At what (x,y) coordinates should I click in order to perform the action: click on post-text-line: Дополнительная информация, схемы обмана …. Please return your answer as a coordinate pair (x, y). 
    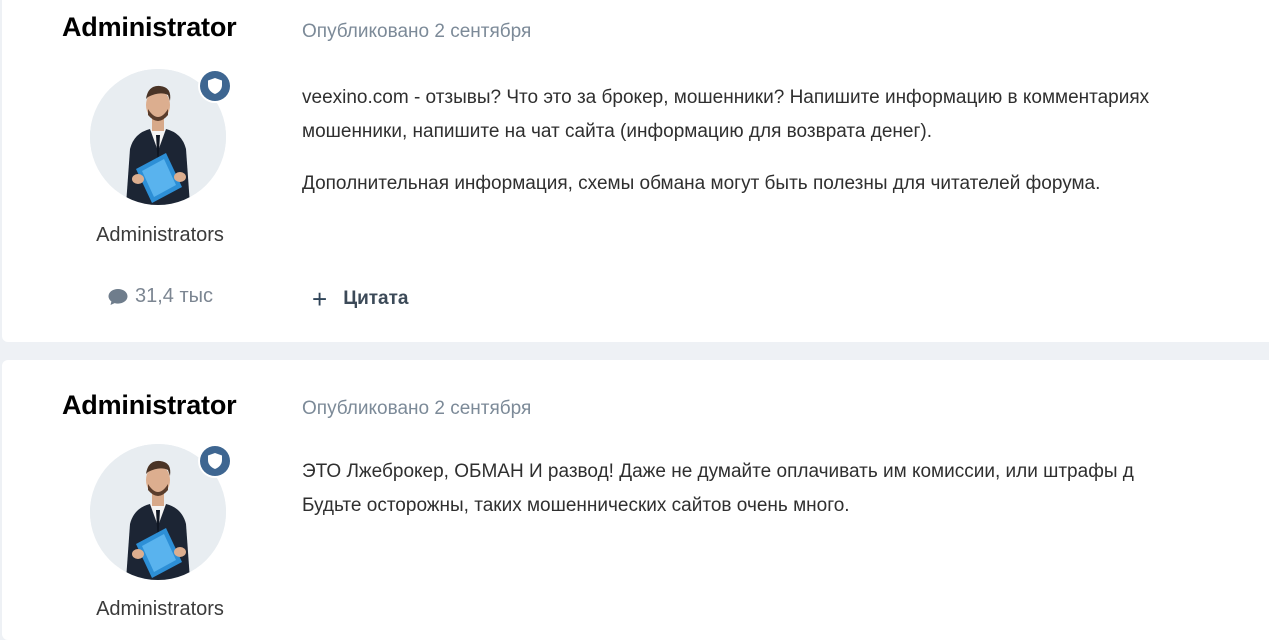
    Looking at the image, I should click on (701, 183).